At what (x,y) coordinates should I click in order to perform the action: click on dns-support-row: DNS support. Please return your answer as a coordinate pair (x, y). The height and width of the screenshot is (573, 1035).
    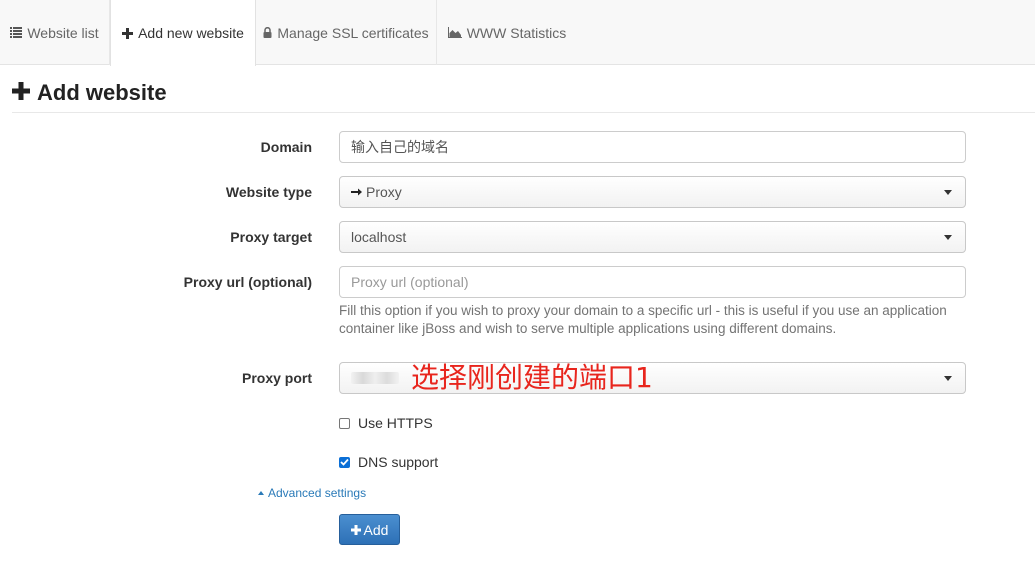
    Looking at the image, I should click on (388, 462).